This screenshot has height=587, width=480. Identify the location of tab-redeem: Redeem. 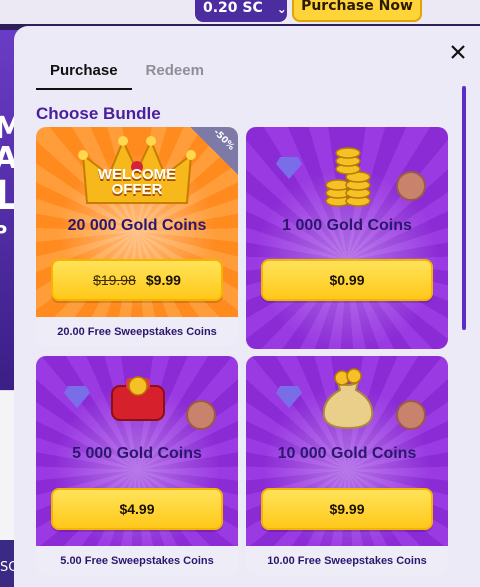
(175, 75).